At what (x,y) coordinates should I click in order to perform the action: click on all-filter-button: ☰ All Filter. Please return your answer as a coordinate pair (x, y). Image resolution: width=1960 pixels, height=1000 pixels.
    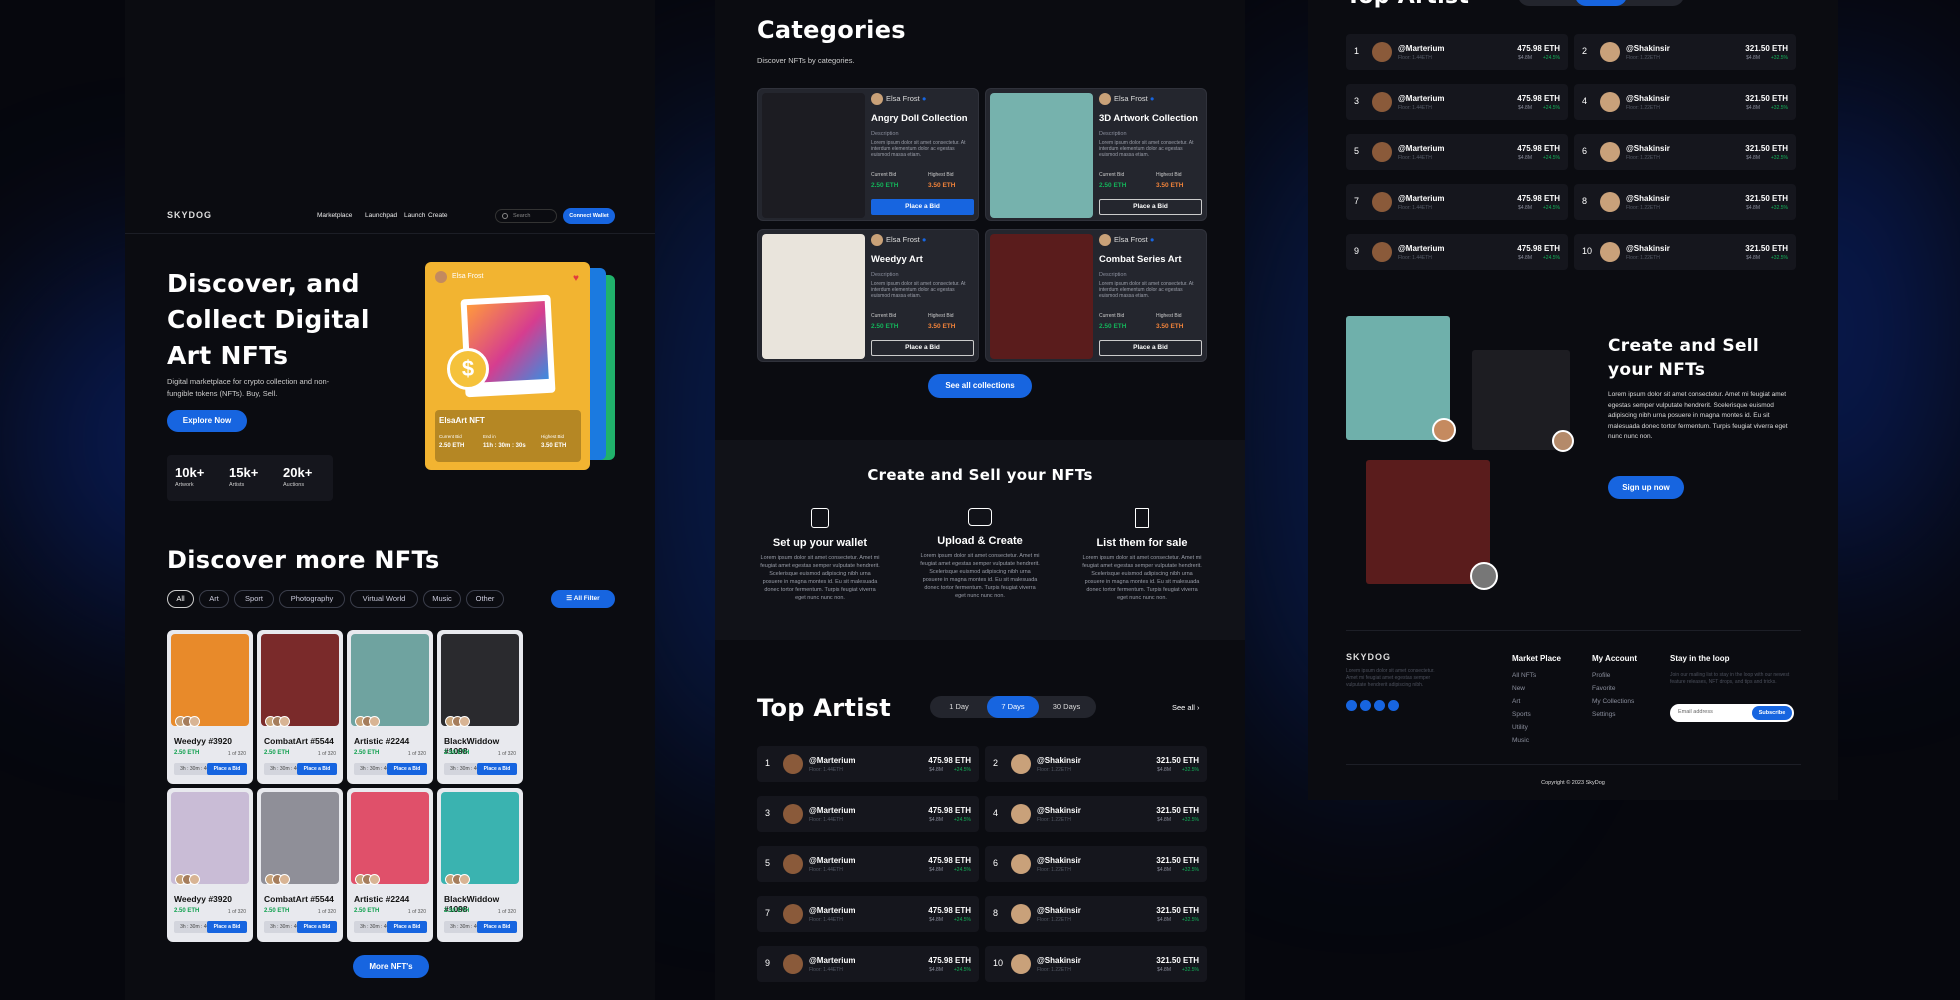
    Looking at the image, I should click on (583, 599).